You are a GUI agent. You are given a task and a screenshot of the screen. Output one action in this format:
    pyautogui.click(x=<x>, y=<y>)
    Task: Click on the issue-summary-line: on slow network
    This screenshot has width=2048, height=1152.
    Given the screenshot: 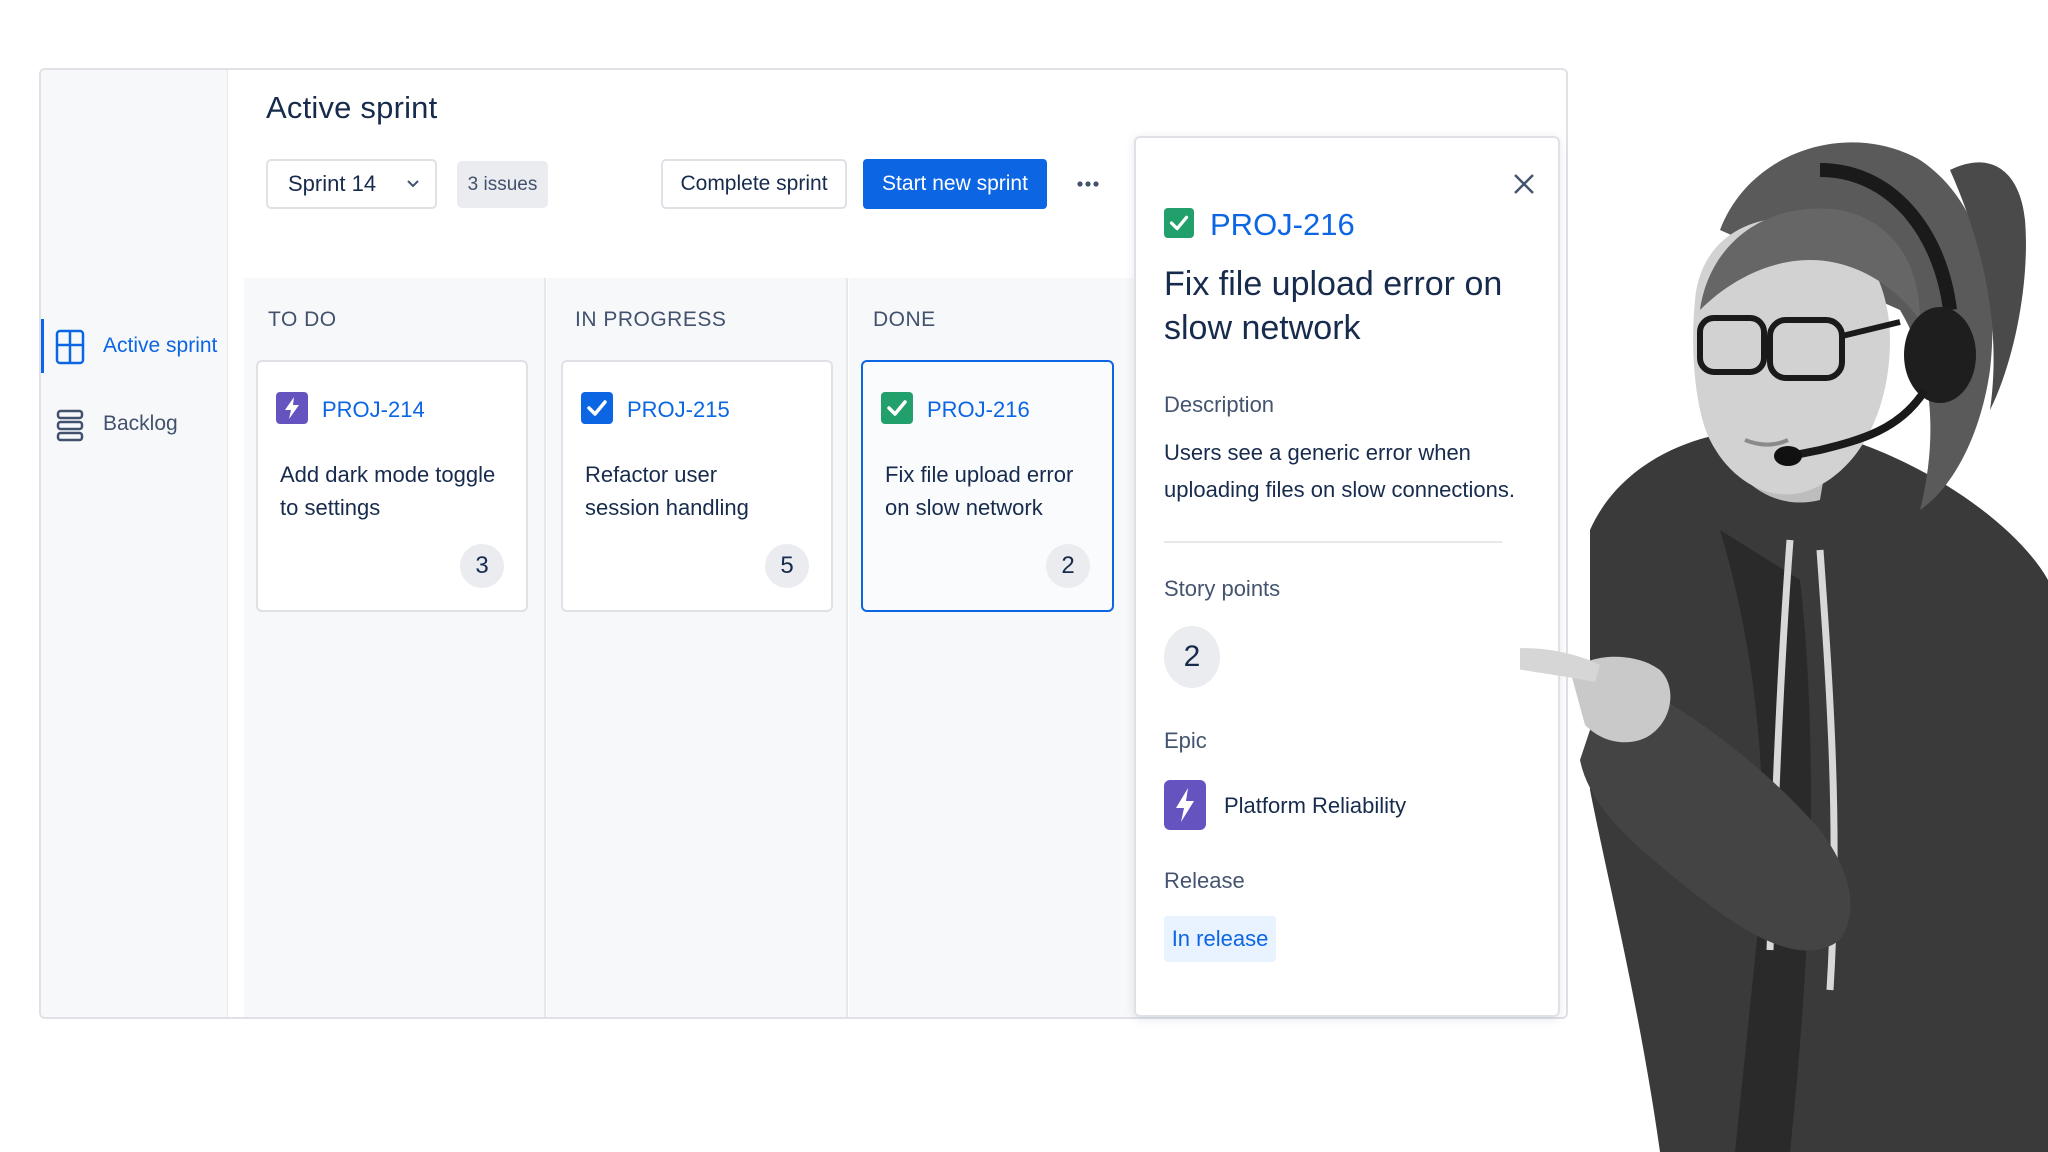 What is the action you would take?
    pyautogui.click(x=964, y=507)
    